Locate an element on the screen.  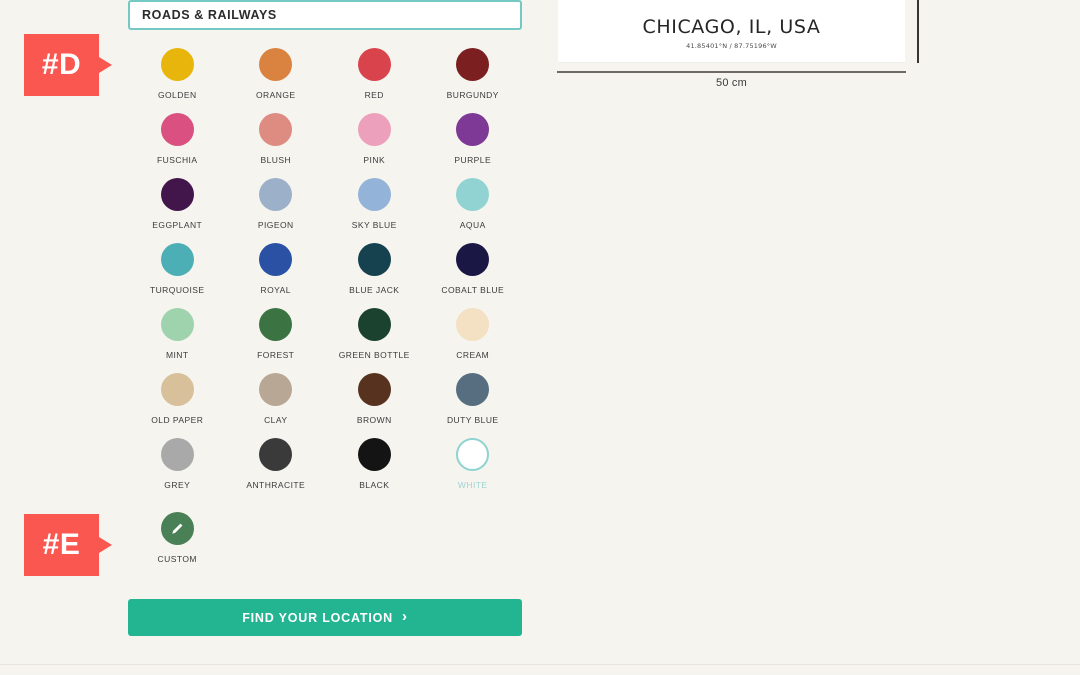
swatch-eggplant: EGGPLANT is located at coordinates (177, 204).